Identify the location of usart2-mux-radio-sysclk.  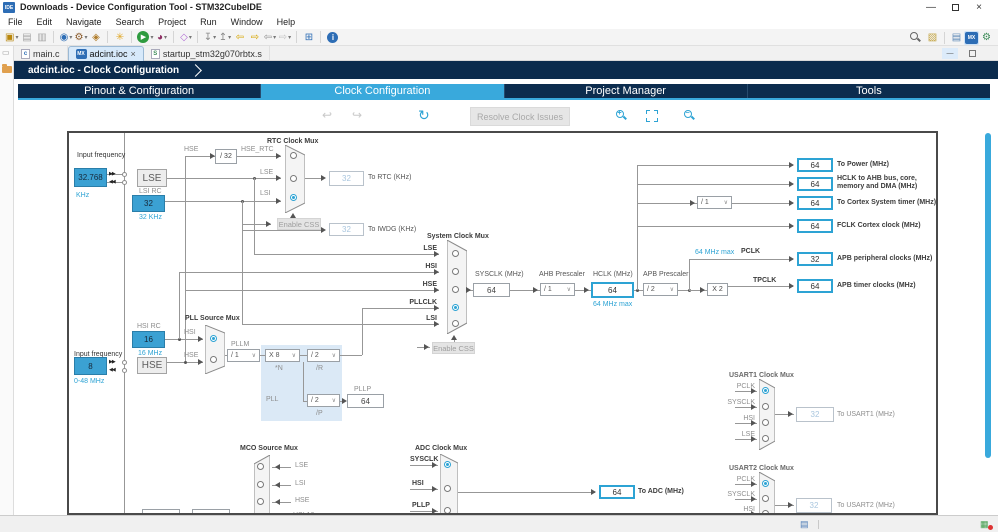
(765, 498).